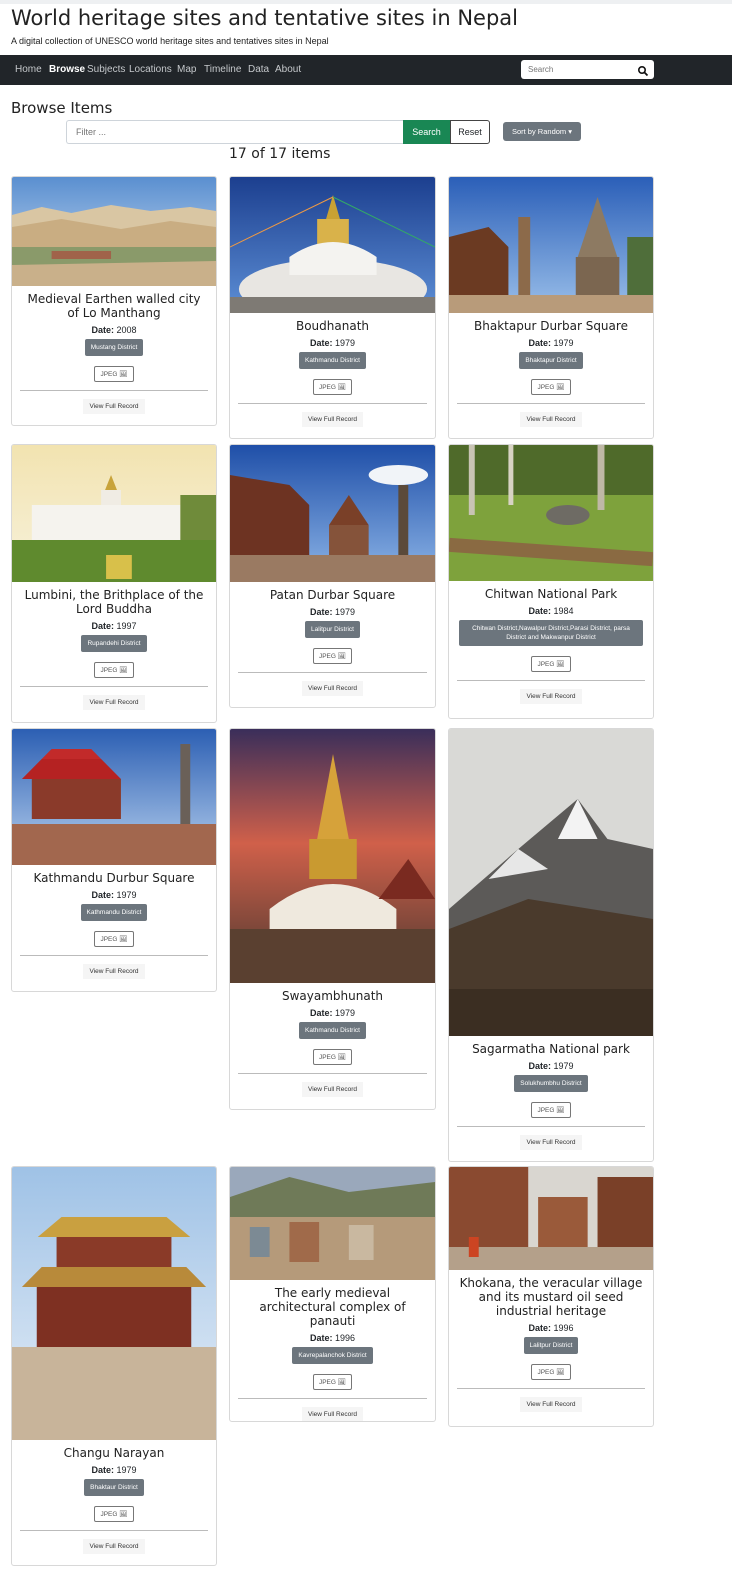  What do you see at coordinates (114, 643) in the screenshot?
I see `location-badge: Rupandehi District` at bounding box center [114, 643].